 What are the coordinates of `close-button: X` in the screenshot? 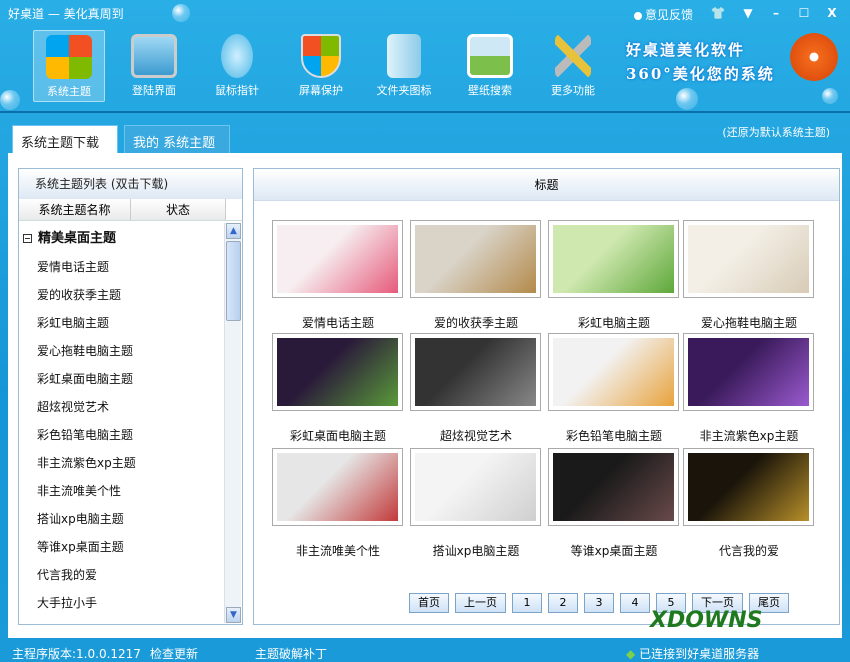 It's located at (832, 13).